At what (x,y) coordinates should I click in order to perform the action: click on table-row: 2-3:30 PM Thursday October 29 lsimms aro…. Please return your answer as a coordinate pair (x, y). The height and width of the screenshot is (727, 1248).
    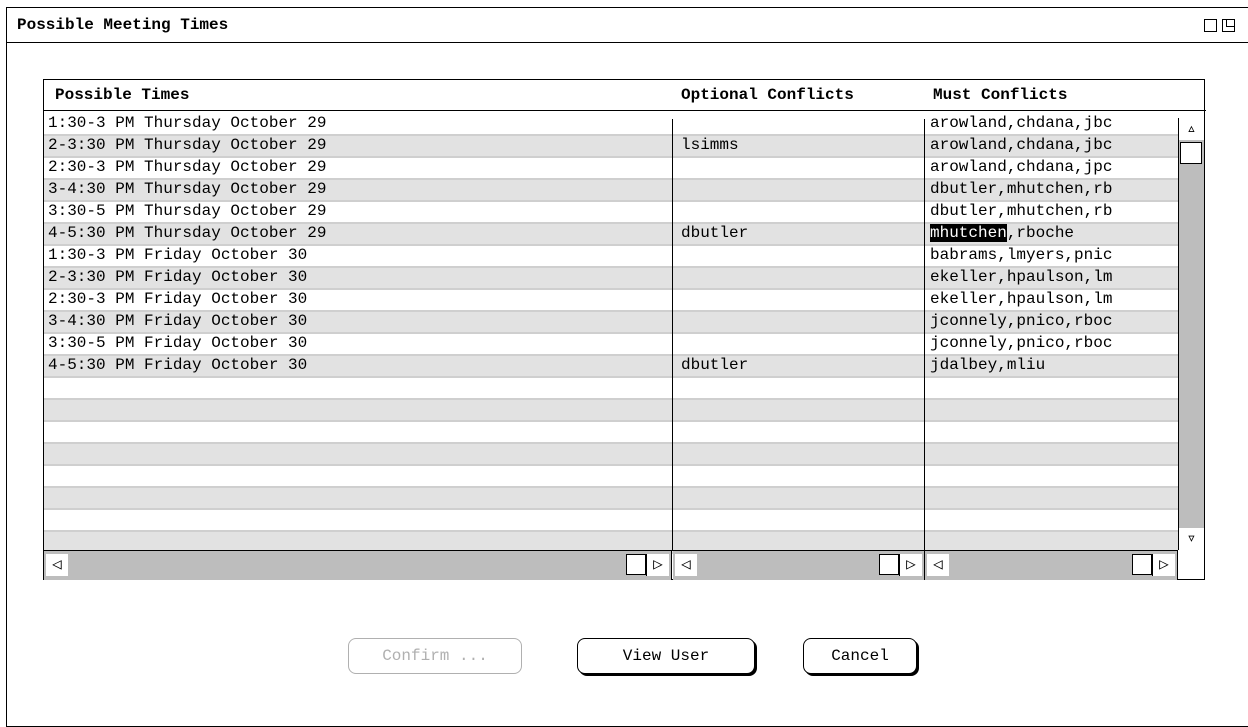
    Looking at the image, I should click on (611, 147).